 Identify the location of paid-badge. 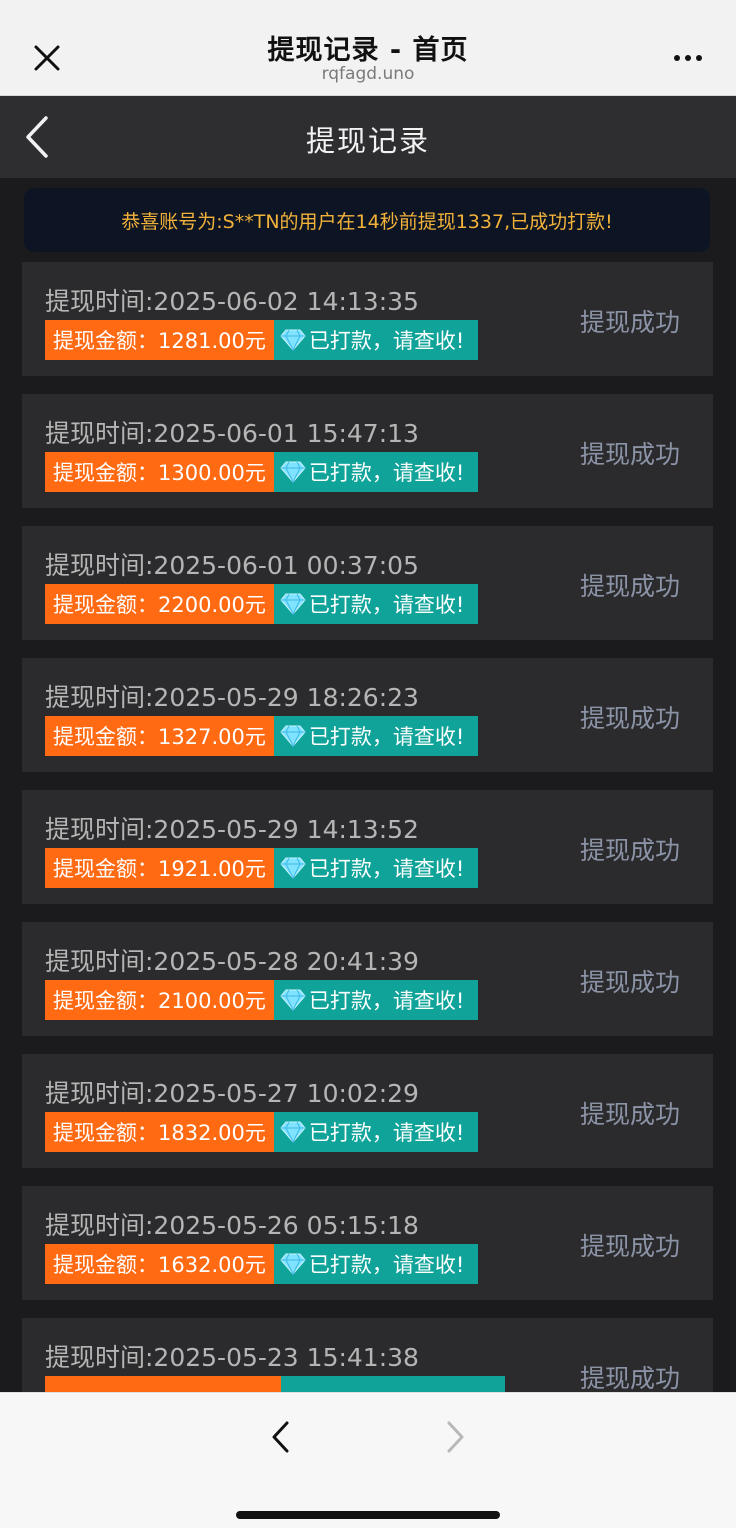
(393, 1384).